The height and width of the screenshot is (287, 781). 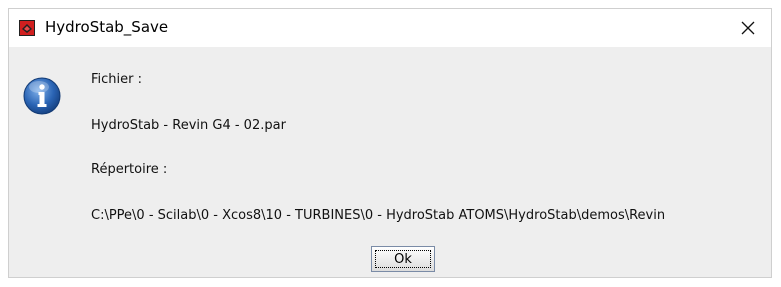 What do you see at coordinates (116, 79) in the screenshot?
I see `file-label: Fichier :` at bounding box center [116, 79].